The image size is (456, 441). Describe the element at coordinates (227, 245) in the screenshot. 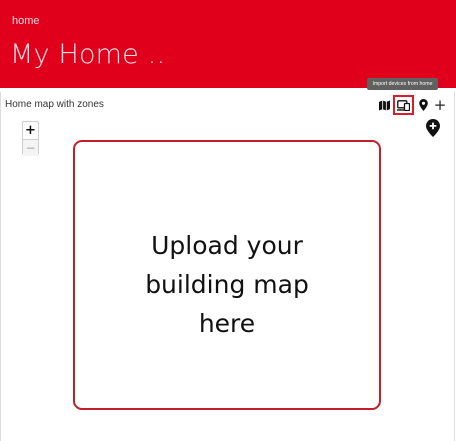

I see `upload-line-1: Upload your` at that location.